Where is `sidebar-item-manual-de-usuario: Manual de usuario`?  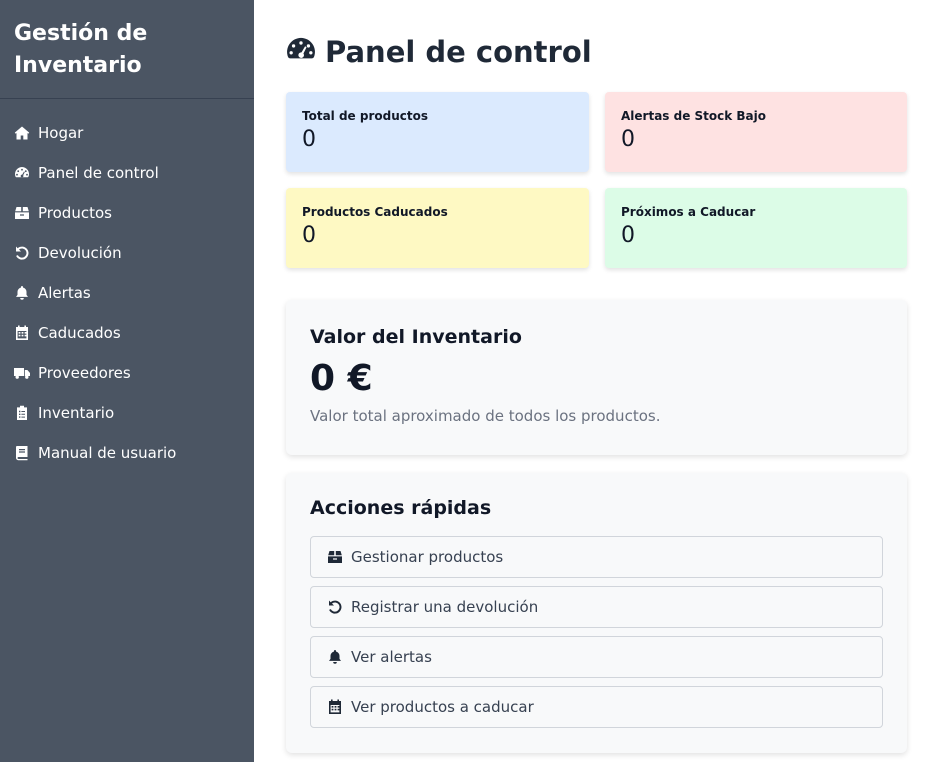 sidebar-item-manual-de-usuario: Manual de usuario is located at coordinates (127, 453).